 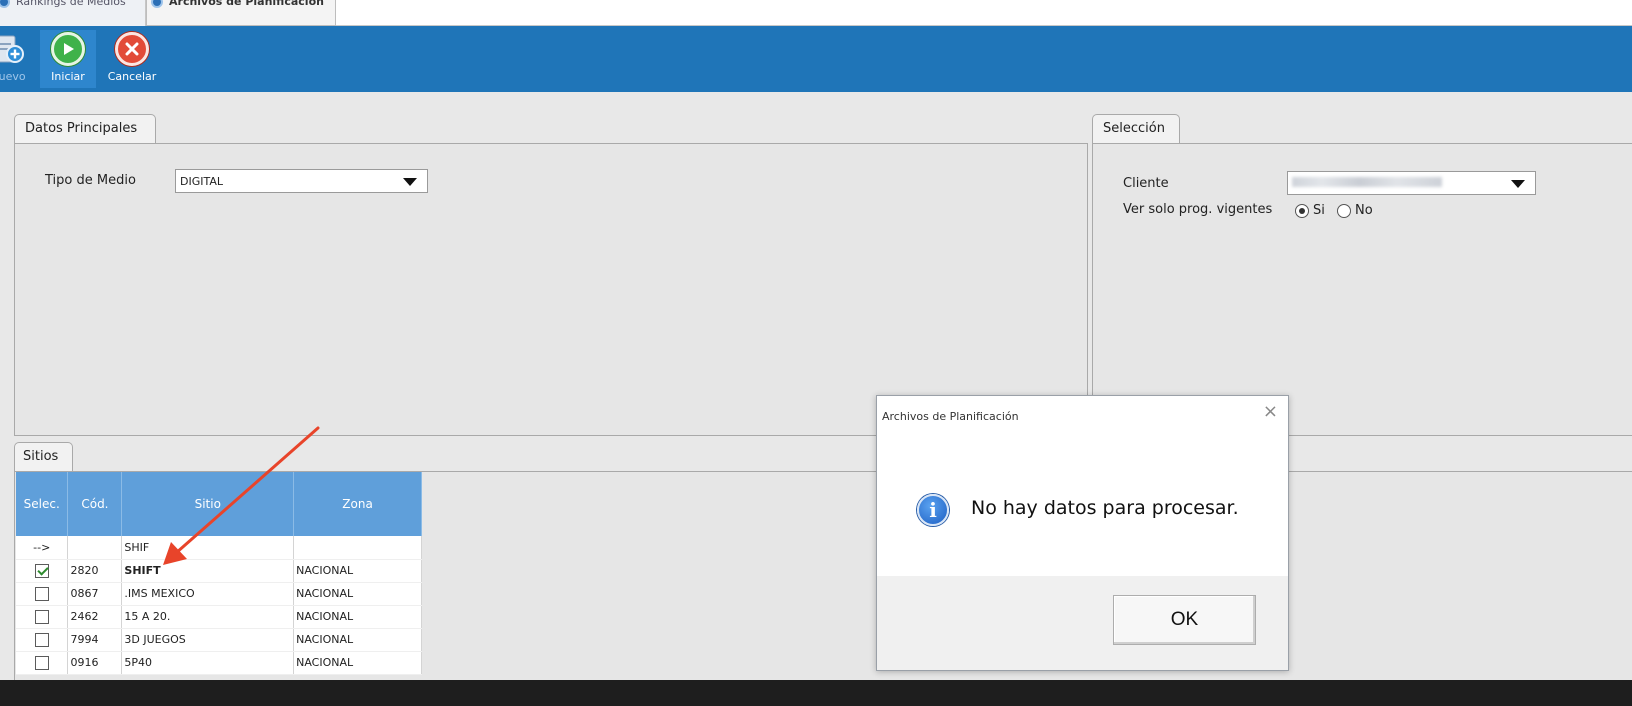 What do you see at coordinates (1105, 508) in the screenshot?
I see `dialog-message: No hay datos para procesar.` at bounding box center [1105, 508].